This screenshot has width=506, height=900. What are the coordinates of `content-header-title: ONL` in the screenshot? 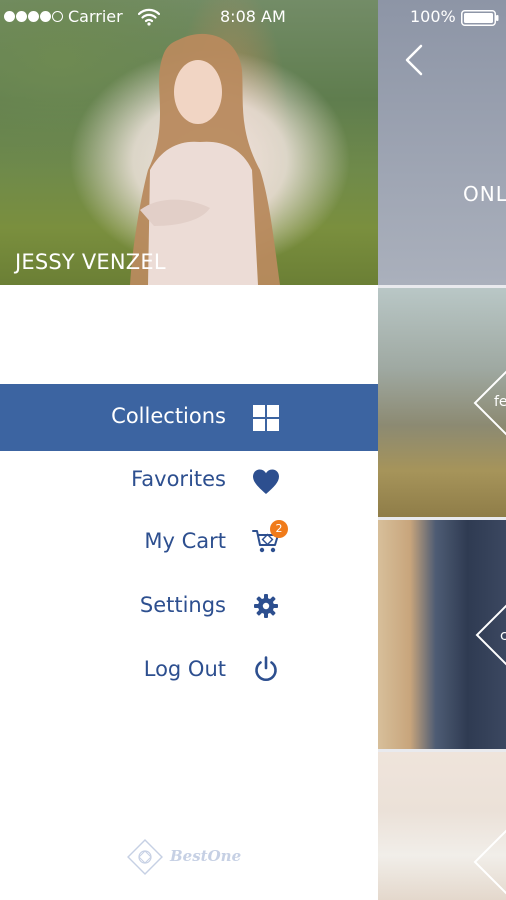 It's located at (484, 194).